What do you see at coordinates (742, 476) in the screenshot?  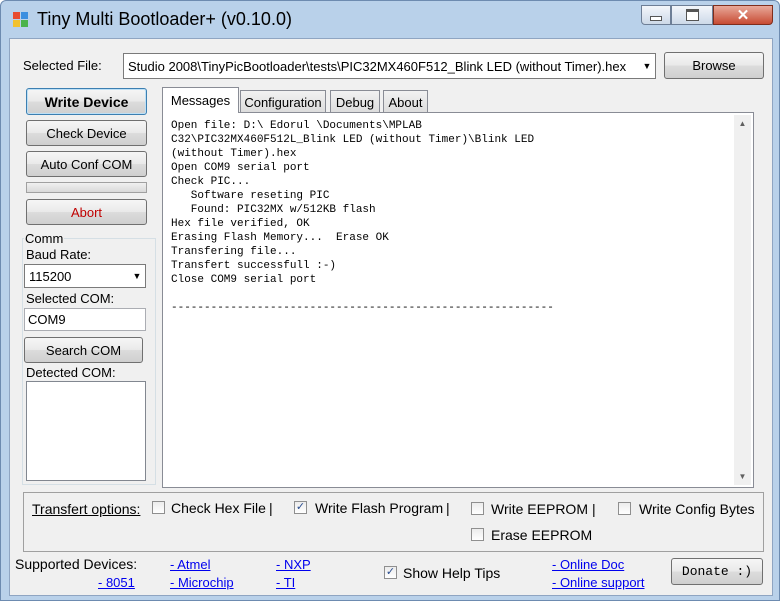 I see `scroll-down-icon: ▼` at bounding box center [742, 476].